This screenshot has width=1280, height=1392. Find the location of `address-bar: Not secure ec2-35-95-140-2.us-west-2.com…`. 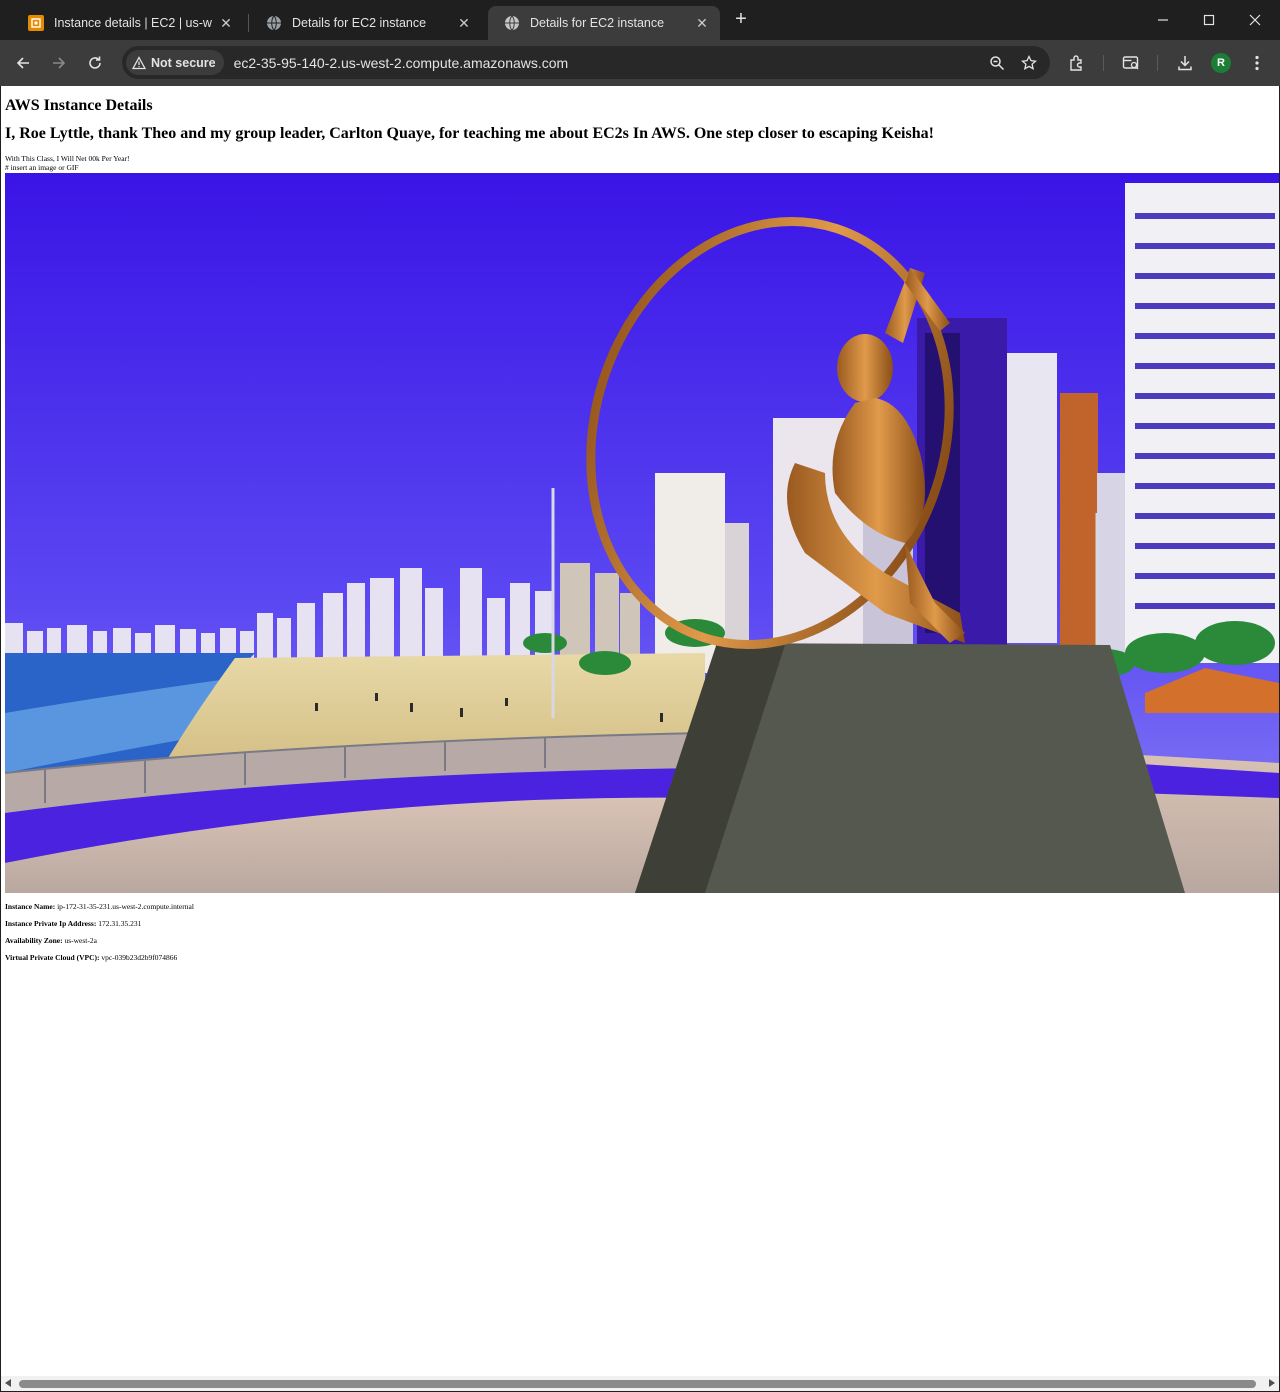

address-bar: Not secure ec2-35-95-140-2.us-west-2.com… is located at coordinates (586, 62).